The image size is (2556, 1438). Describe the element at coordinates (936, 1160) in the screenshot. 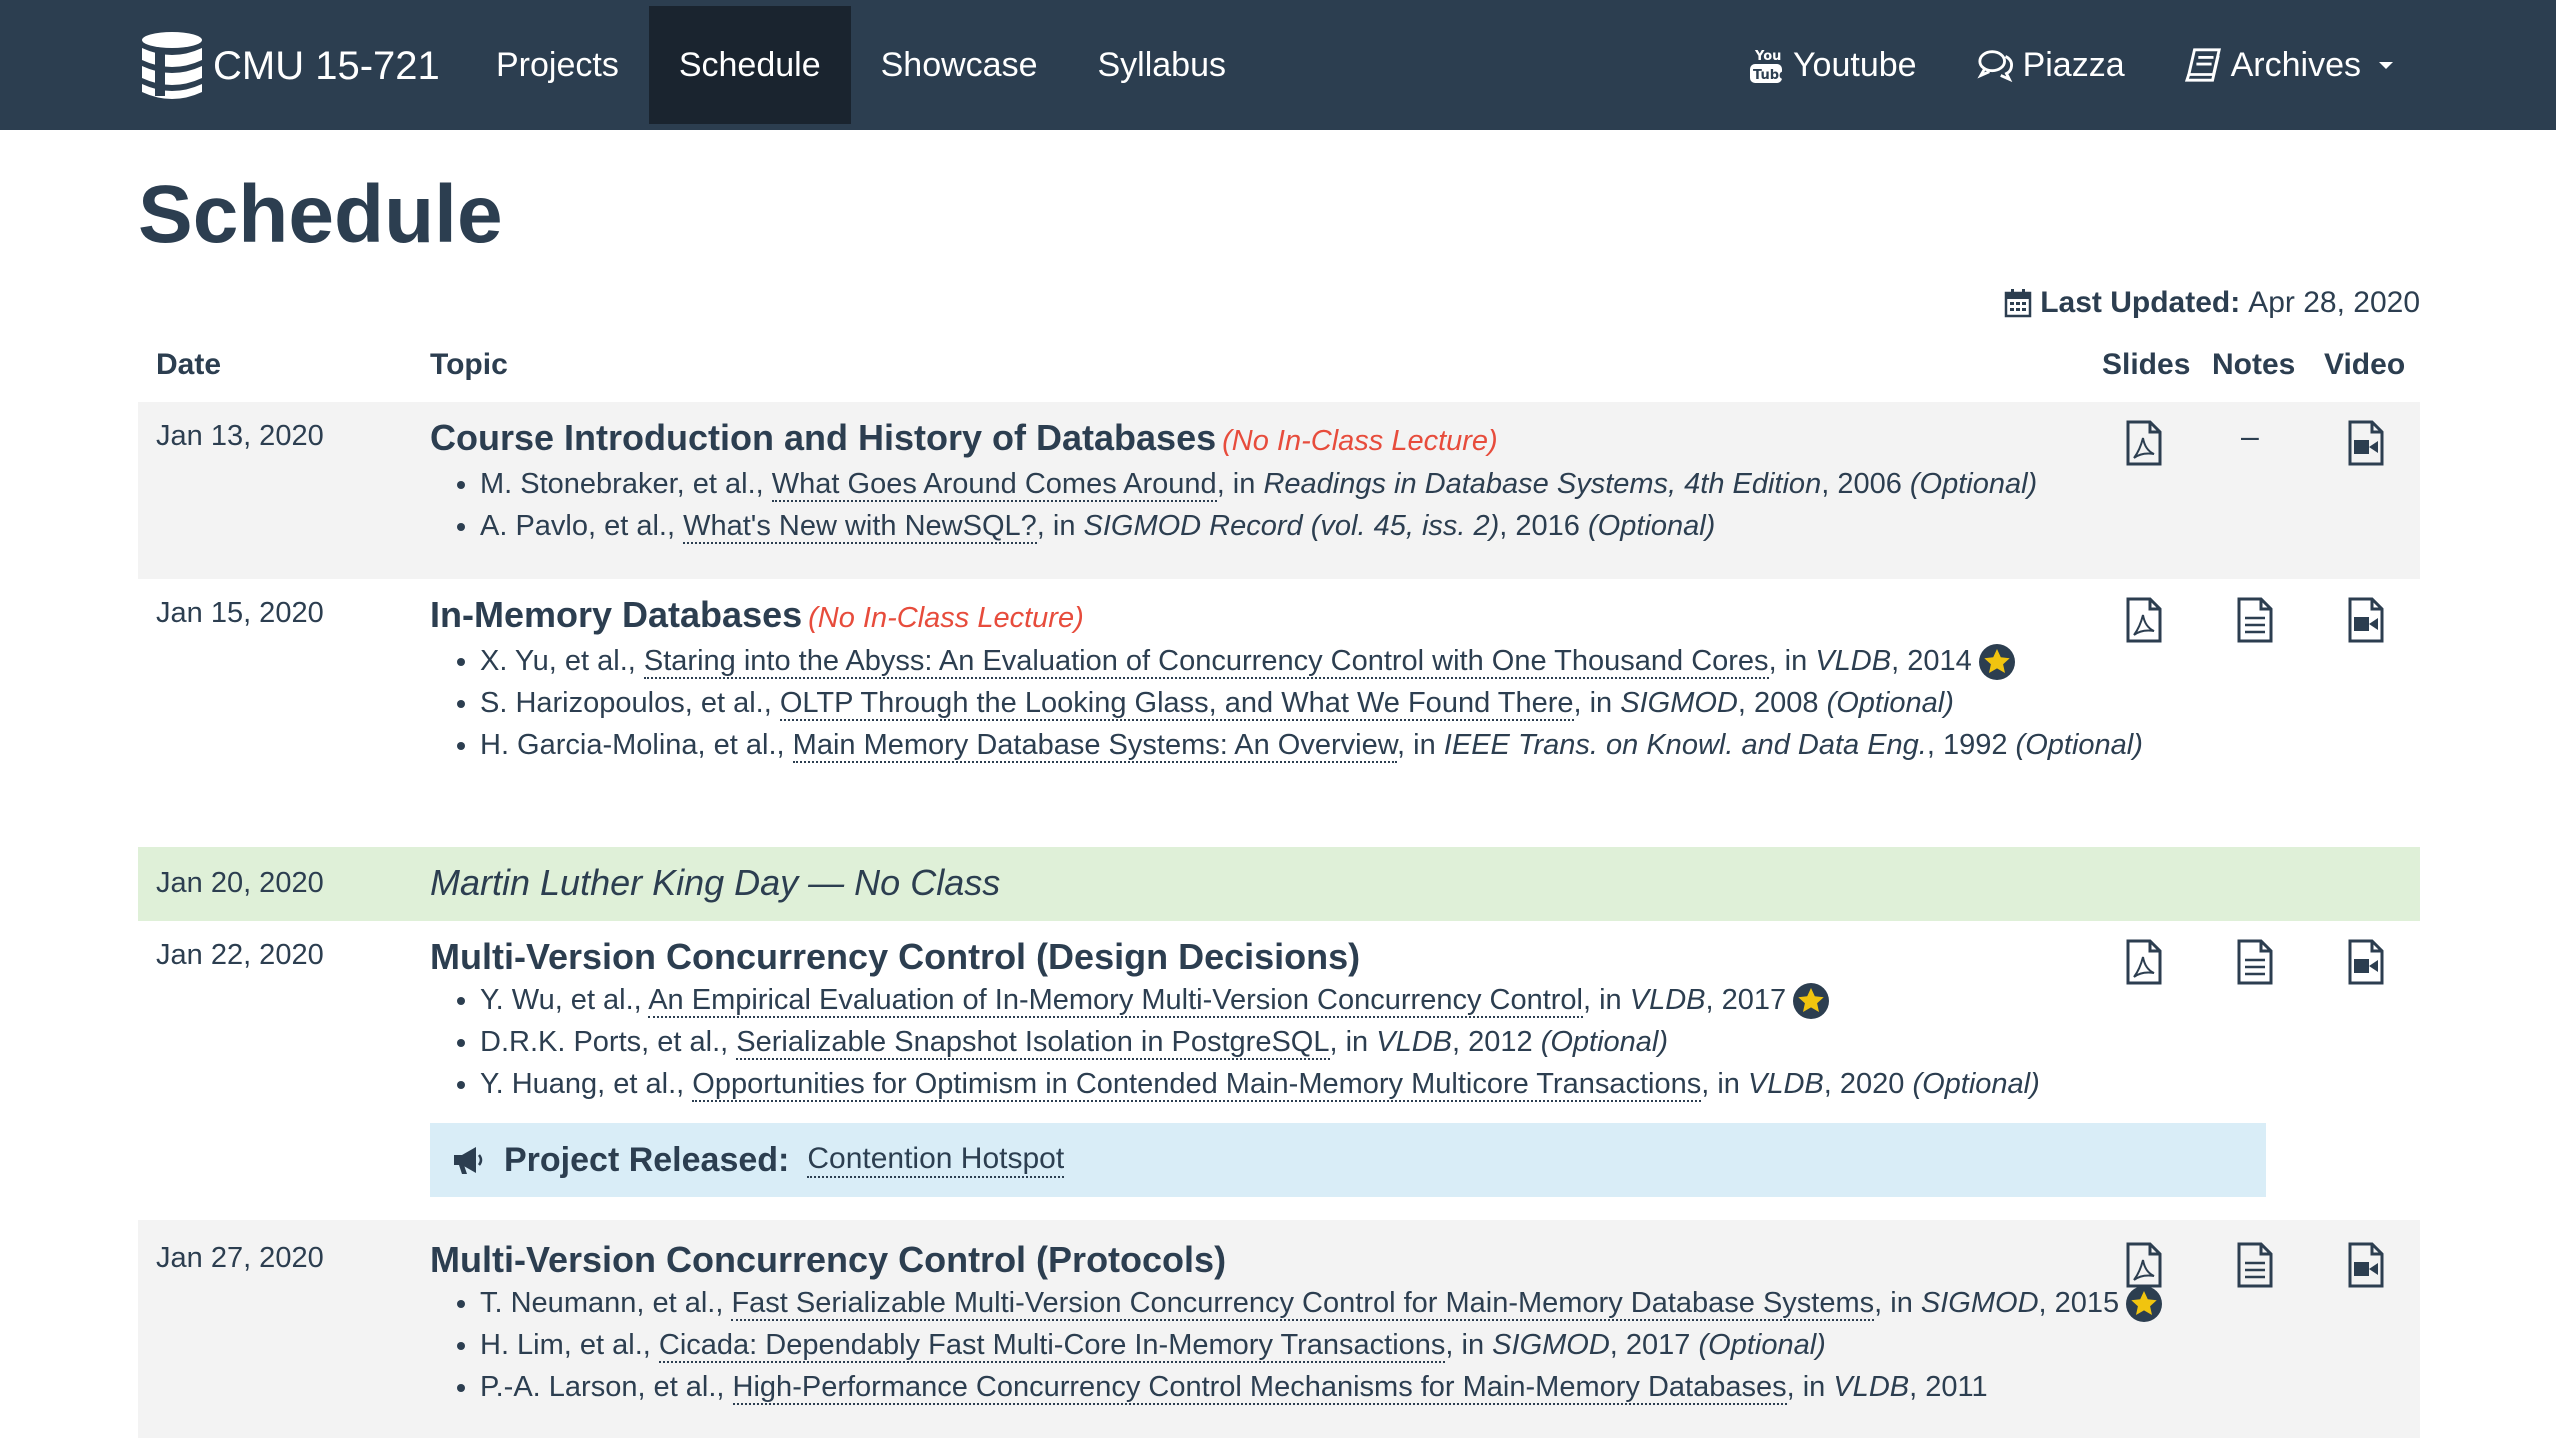

I see `project-link: Contention Hotspot` at that location.